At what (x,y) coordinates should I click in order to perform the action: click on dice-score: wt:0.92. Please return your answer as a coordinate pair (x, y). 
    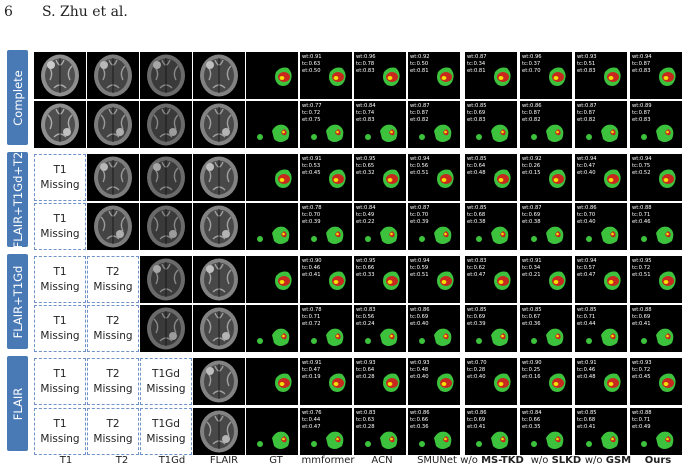
    Looking at the image, I should click on (532, 159).